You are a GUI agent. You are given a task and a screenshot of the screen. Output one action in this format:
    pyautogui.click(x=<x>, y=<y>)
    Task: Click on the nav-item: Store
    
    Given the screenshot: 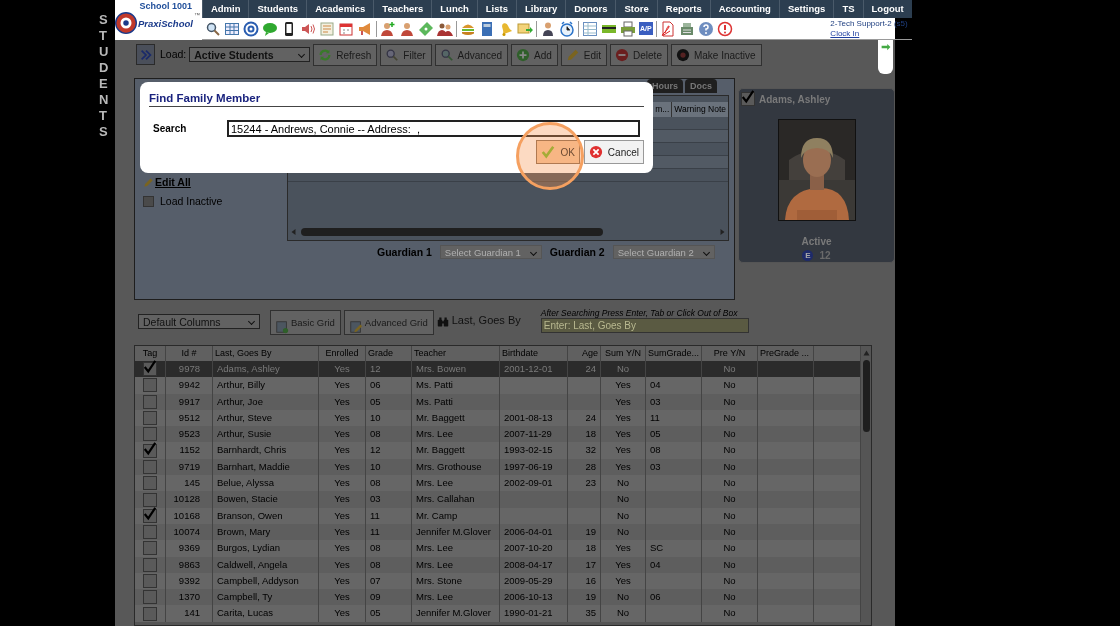 What is the action you would take?
    pyautogui.click(x=636, y=9)
    